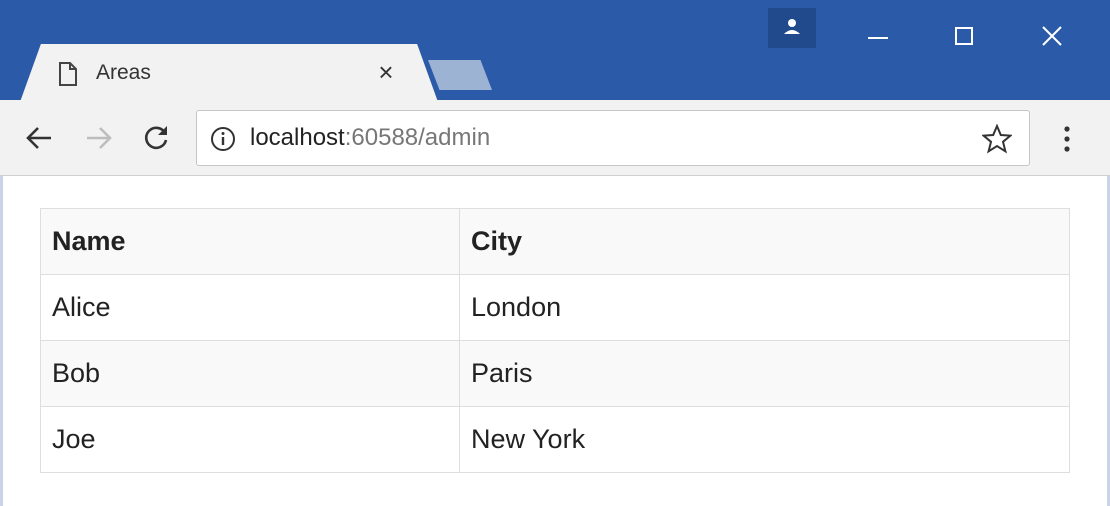 The height and width of the screenshot is (506, 1110). What do you see at coordinates (68, 74) in the screenshot?
I see `page-icon` at bounding box center [68, 74].